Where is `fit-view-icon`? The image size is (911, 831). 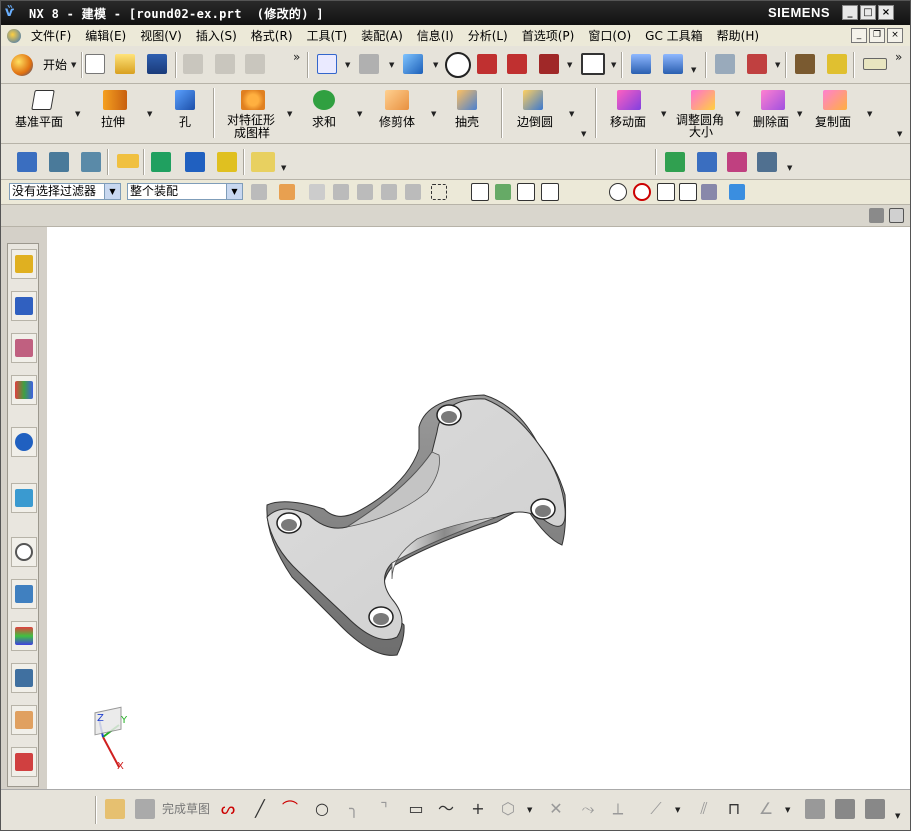
fit-view-icon is located at coordinates (327, 64).